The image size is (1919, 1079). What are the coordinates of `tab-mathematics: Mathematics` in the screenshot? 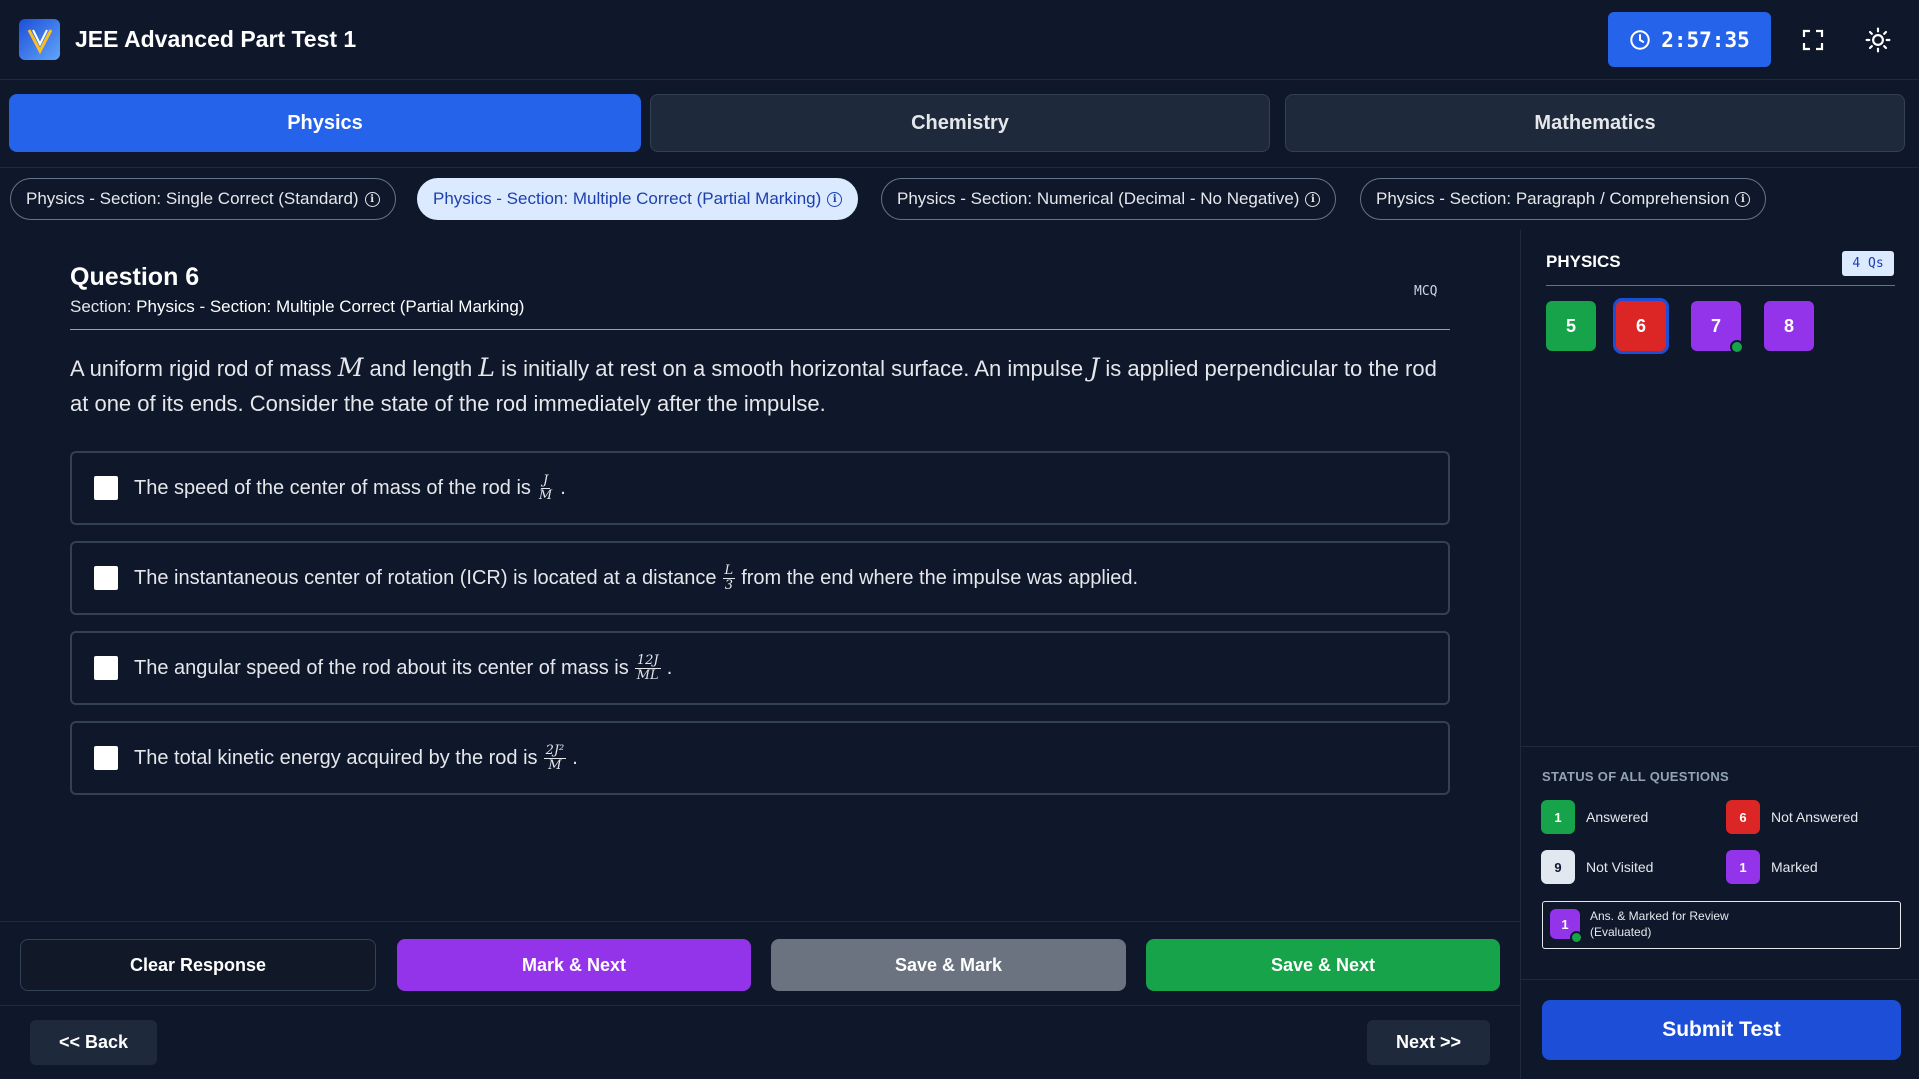 It's located at (1595, 123).